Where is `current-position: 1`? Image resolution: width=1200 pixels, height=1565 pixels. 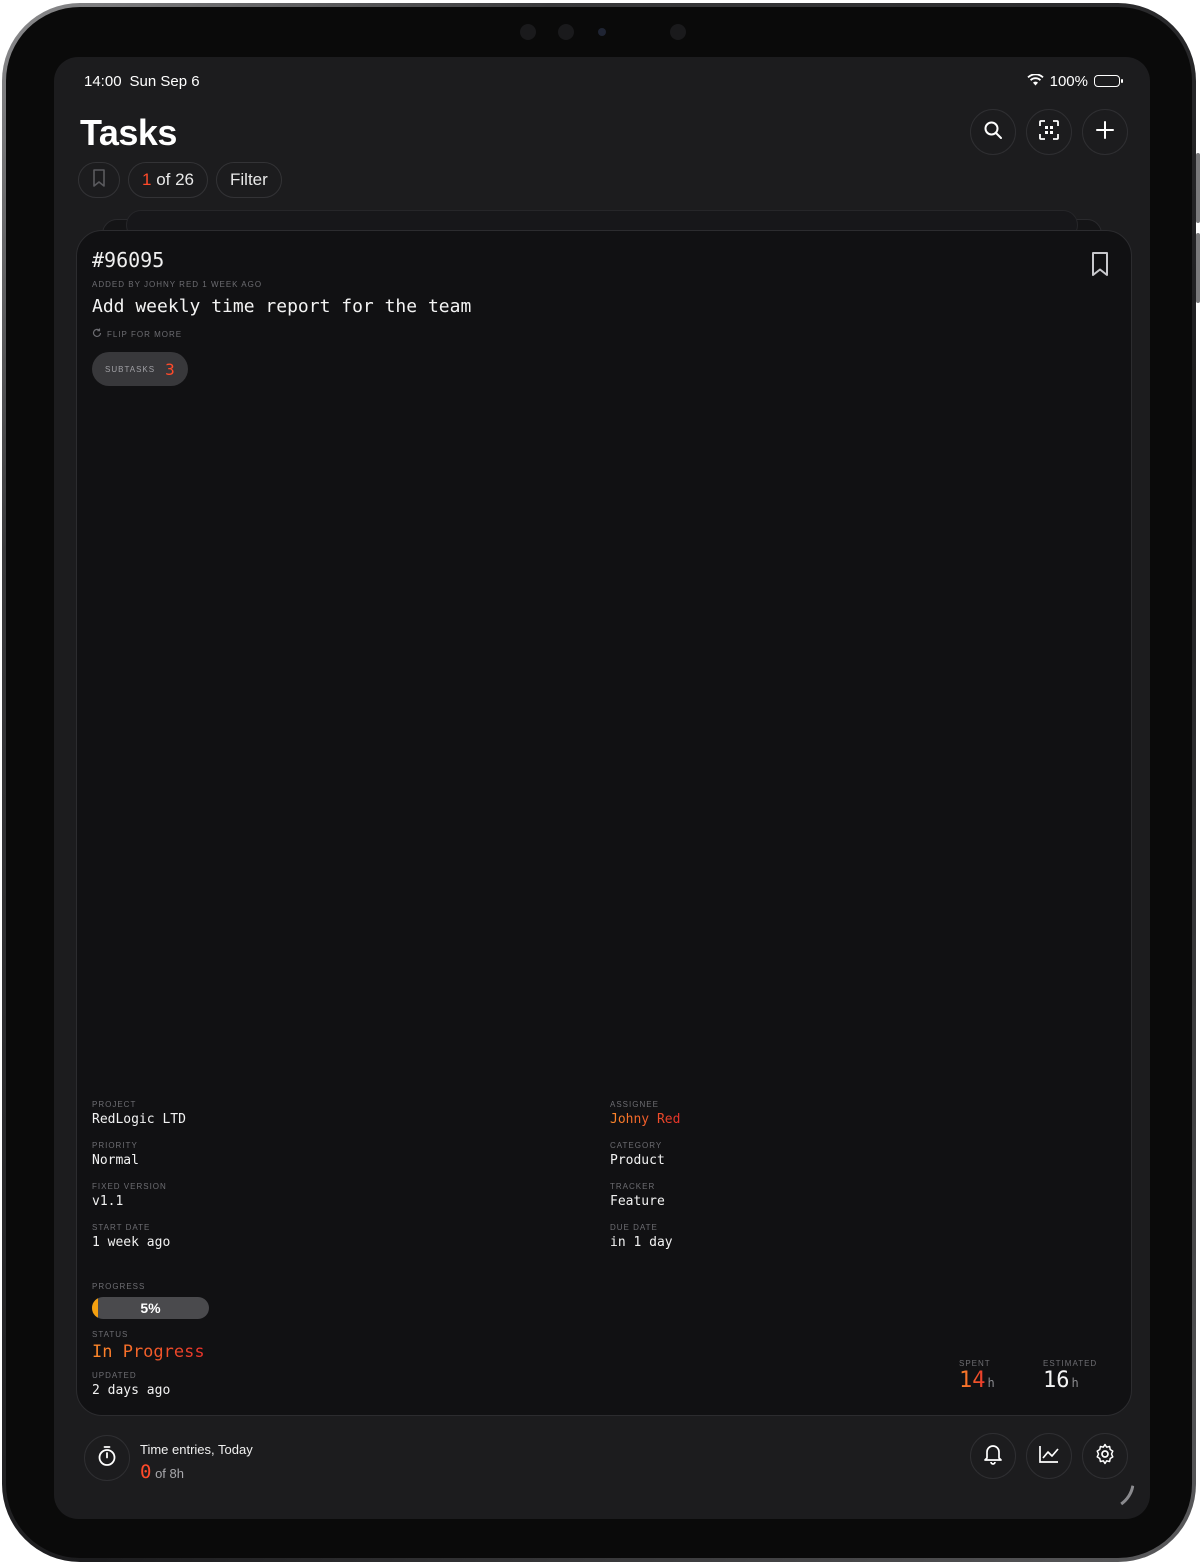
current-position: 1 is located at coordinates (147, 179).